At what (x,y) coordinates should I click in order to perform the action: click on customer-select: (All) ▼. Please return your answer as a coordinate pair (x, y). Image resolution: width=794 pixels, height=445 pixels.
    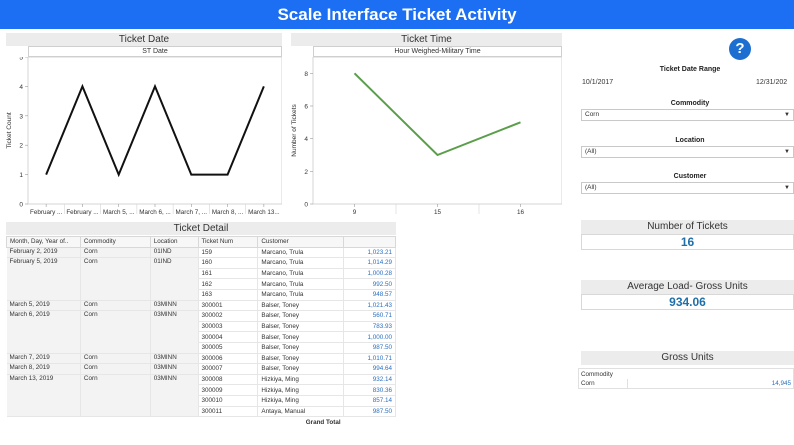
    Looking at the image, I should click on (687, 188).